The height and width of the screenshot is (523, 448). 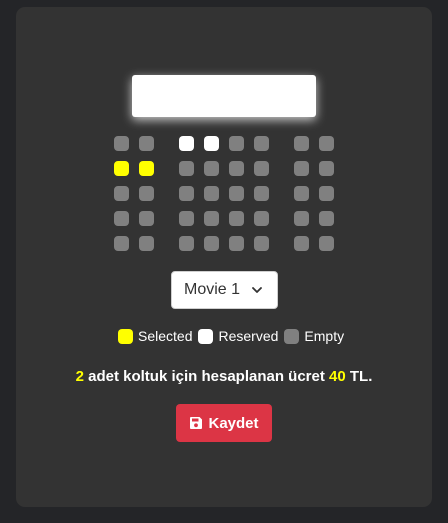 I want to click on save-button-label: Kaydet, so click(x=233, y=423).